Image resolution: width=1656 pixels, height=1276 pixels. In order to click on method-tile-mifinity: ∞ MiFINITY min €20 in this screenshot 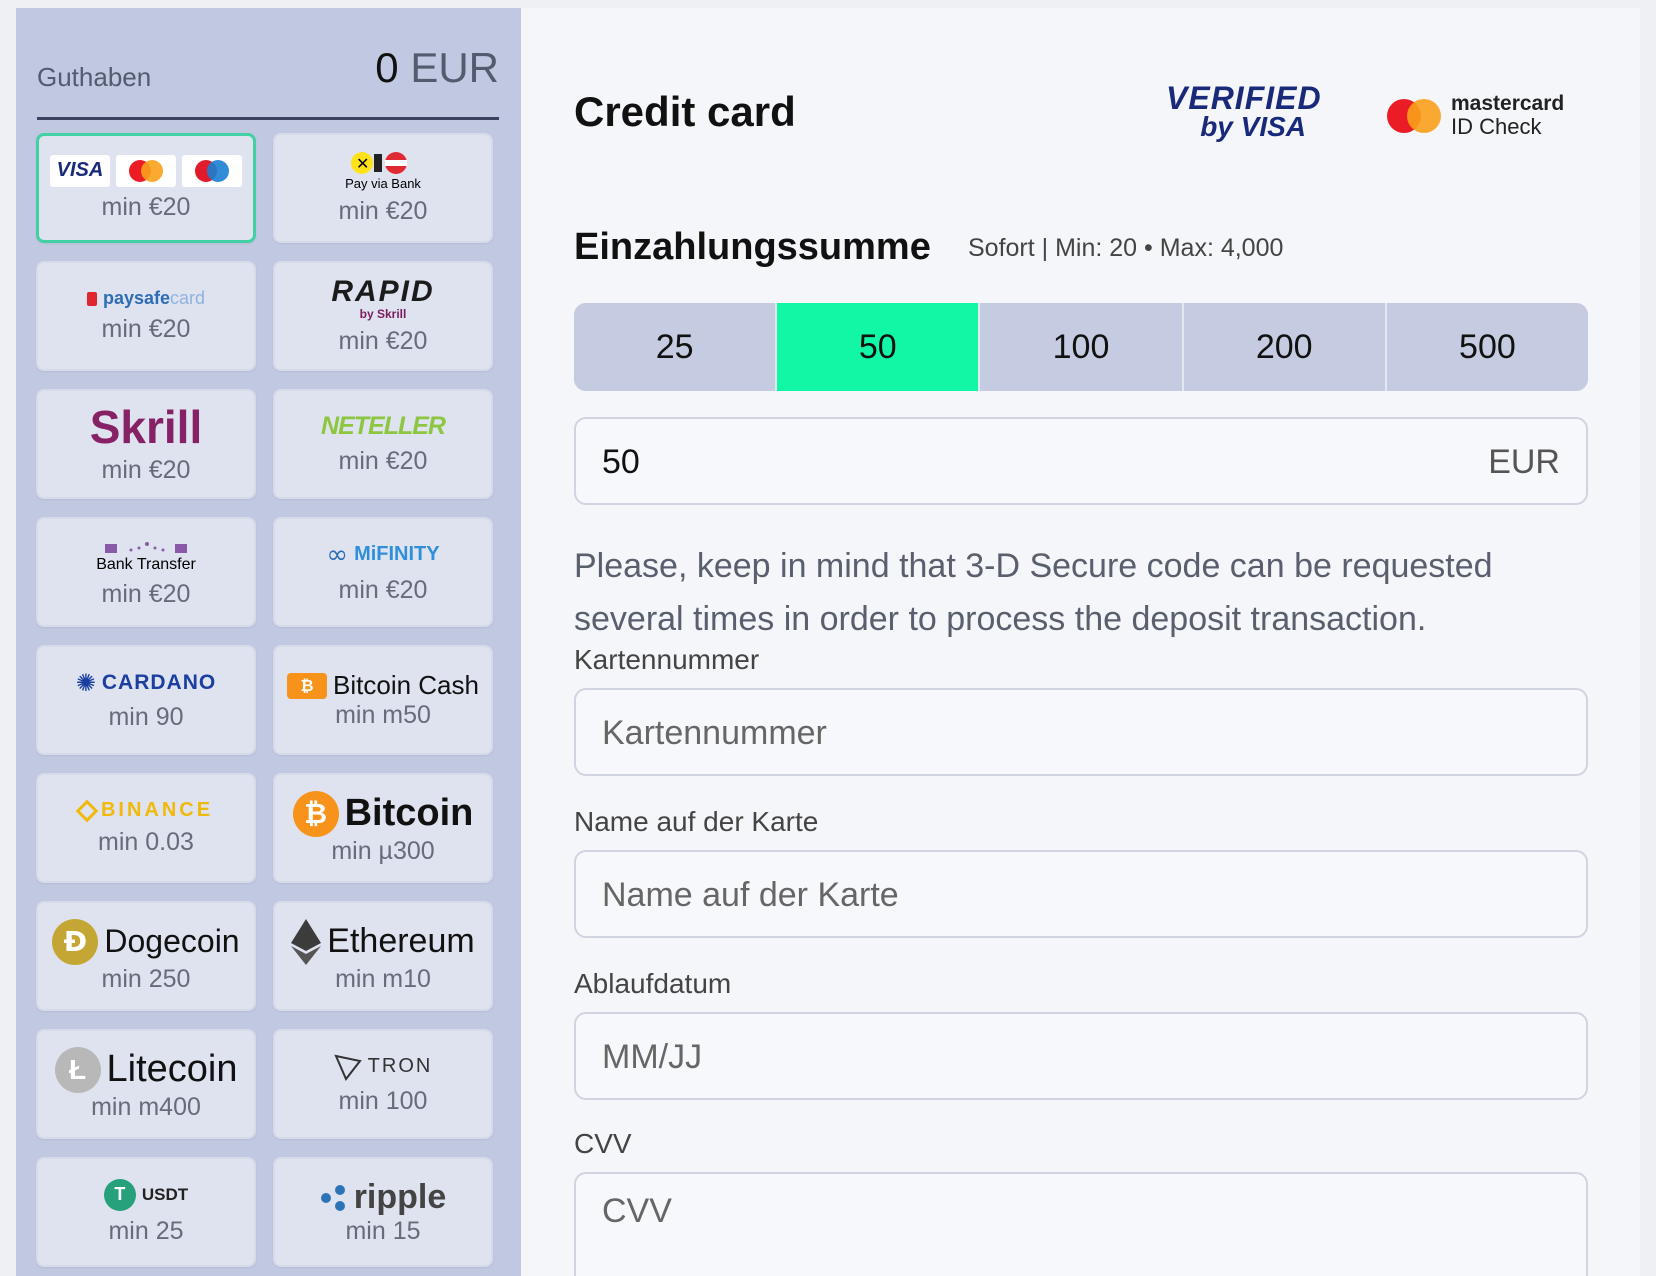, I will do `click(383, 572)`.